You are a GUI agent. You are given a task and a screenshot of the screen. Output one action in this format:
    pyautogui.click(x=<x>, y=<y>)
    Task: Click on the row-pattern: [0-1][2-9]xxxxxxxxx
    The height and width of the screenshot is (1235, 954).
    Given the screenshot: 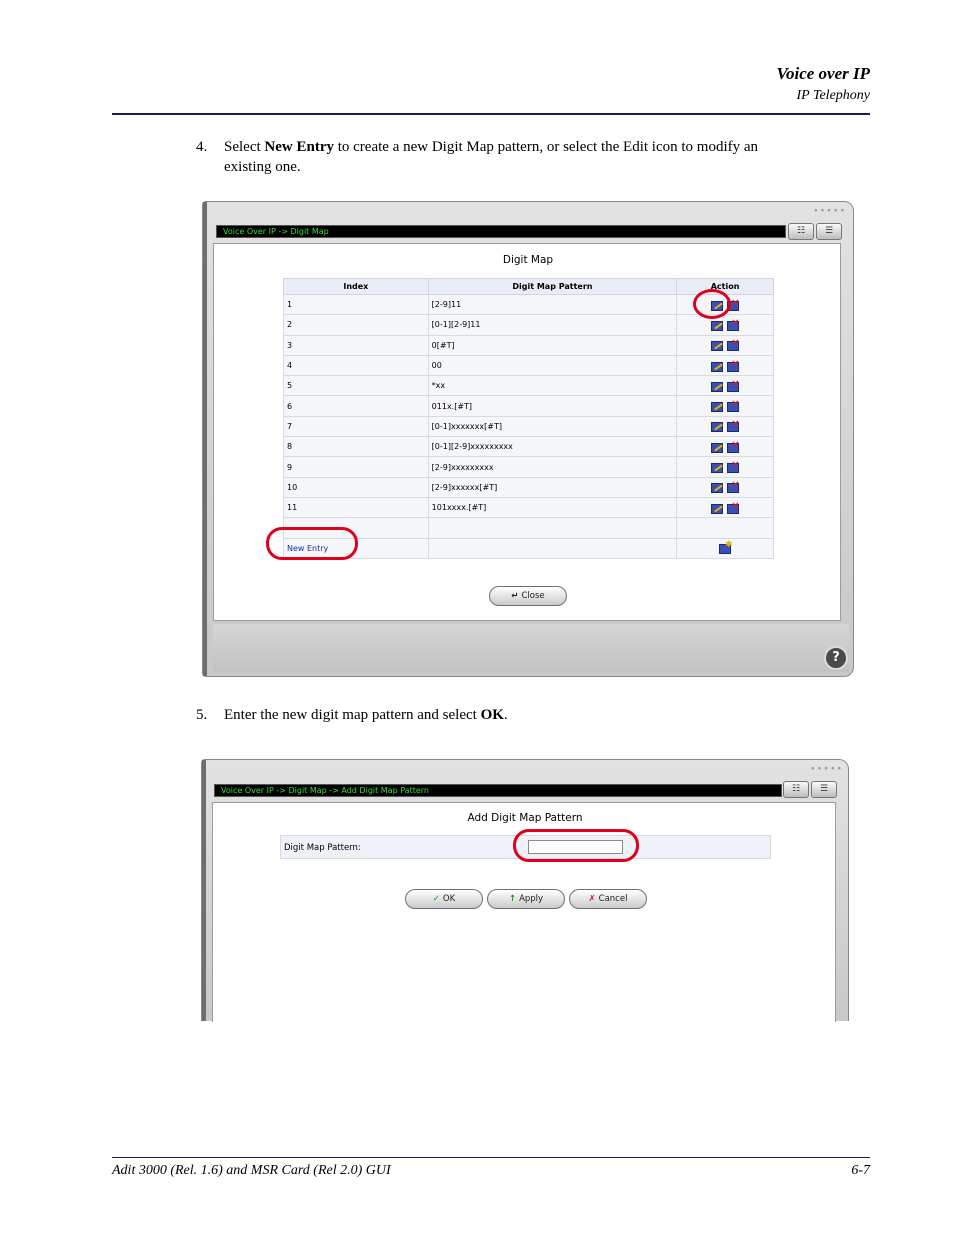 What is the action you would take?
    pyautogui.click(x=552, y=447)
    